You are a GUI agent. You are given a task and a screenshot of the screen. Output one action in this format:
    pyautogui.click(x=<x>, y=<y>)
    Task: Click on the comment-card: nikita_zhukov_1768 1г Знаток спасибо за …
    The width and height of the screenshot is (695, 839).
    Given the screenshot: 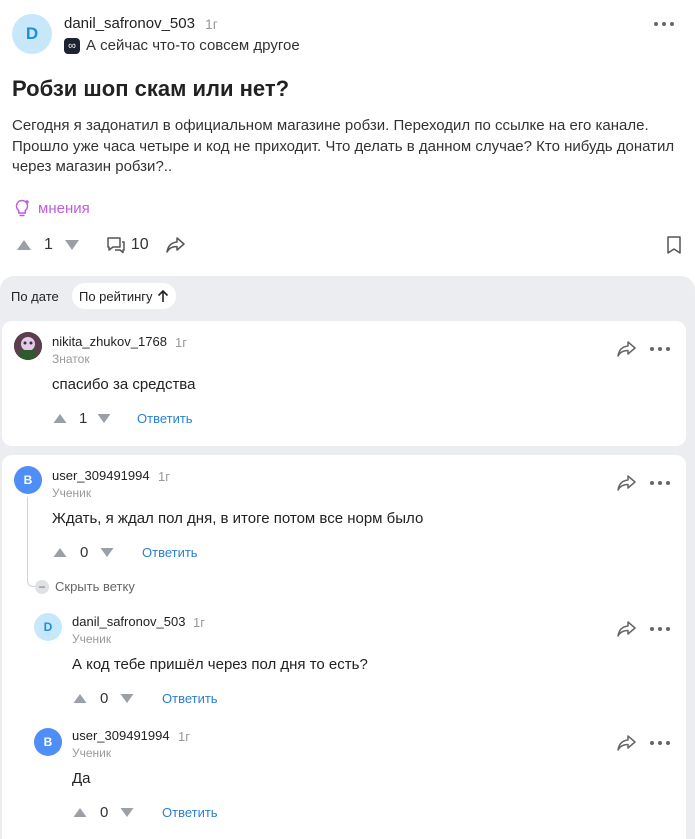 What is the action you would take?
    pyautogui.click(x=344, y=383)
    